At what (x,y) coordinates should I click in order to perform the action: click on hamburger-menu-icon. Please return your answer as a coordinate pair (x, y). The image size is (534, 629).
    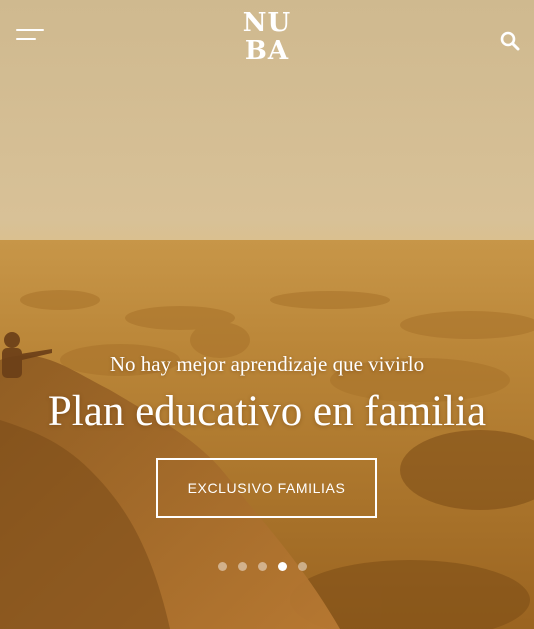
    Looking at the image, I should click on (30, 39).